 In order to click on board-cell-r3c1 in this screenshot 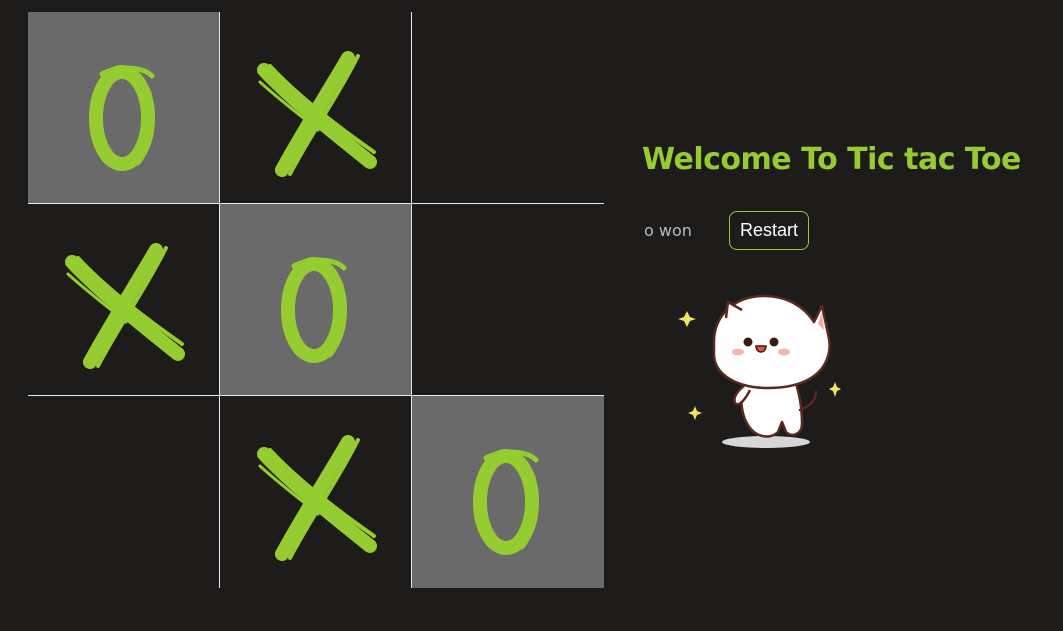, I will do `click(124, 492)`.